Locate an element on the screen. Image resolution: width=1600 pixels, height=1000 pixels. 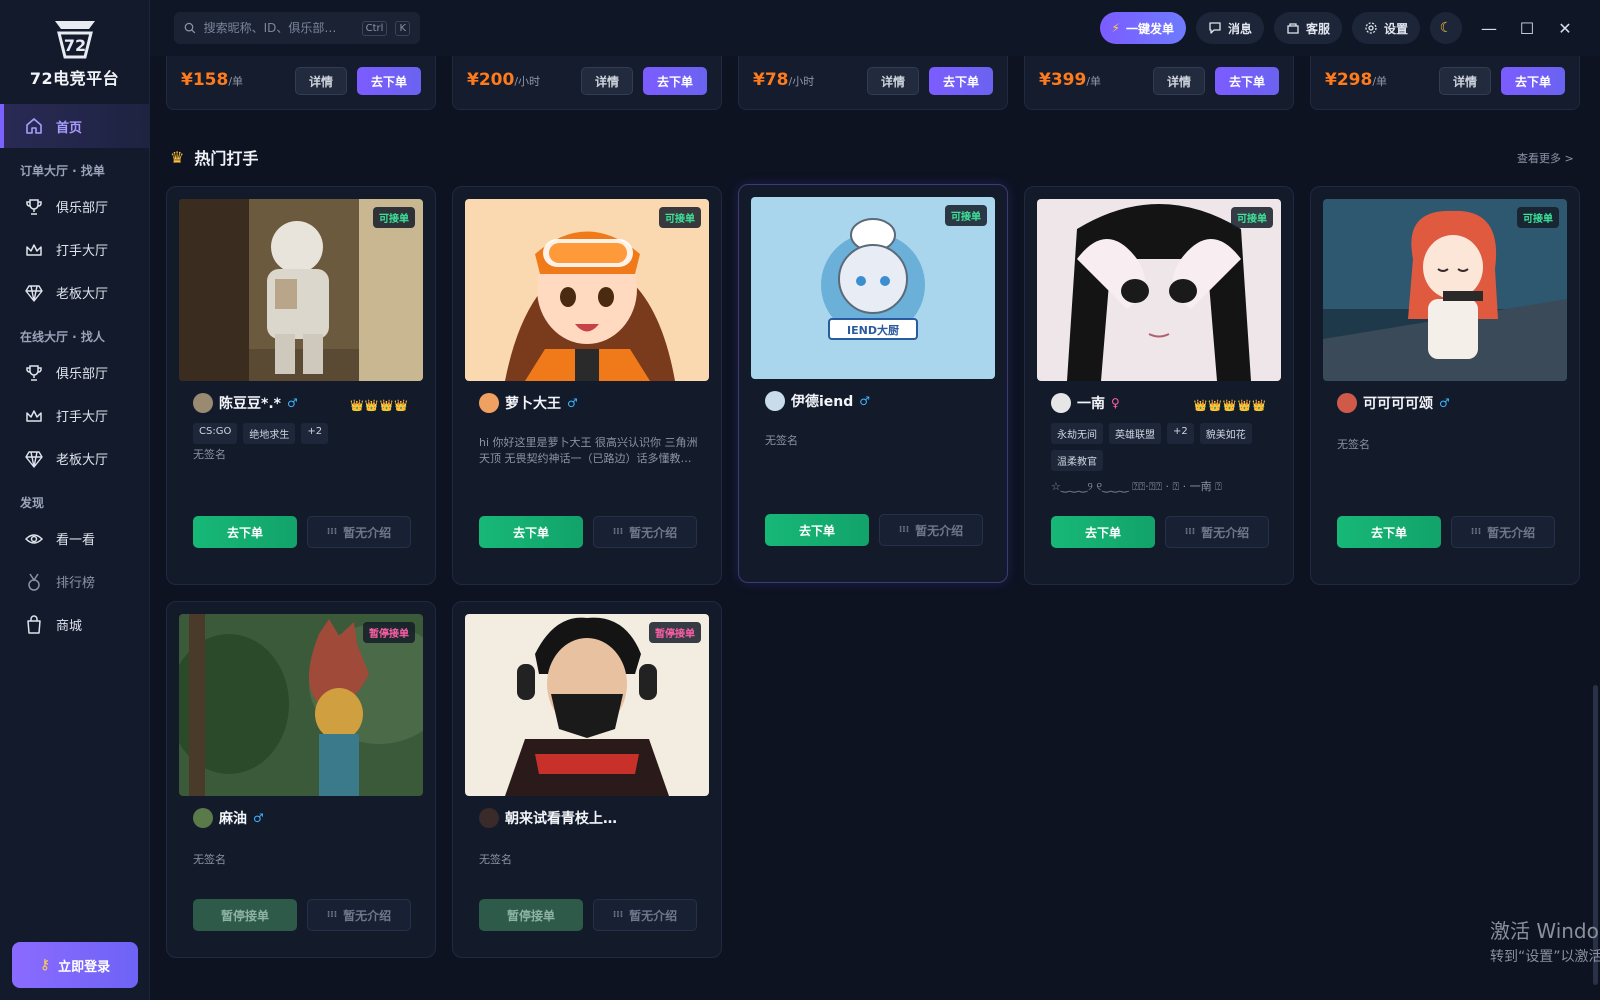
crown-icon is located at coordinates (34, 415).